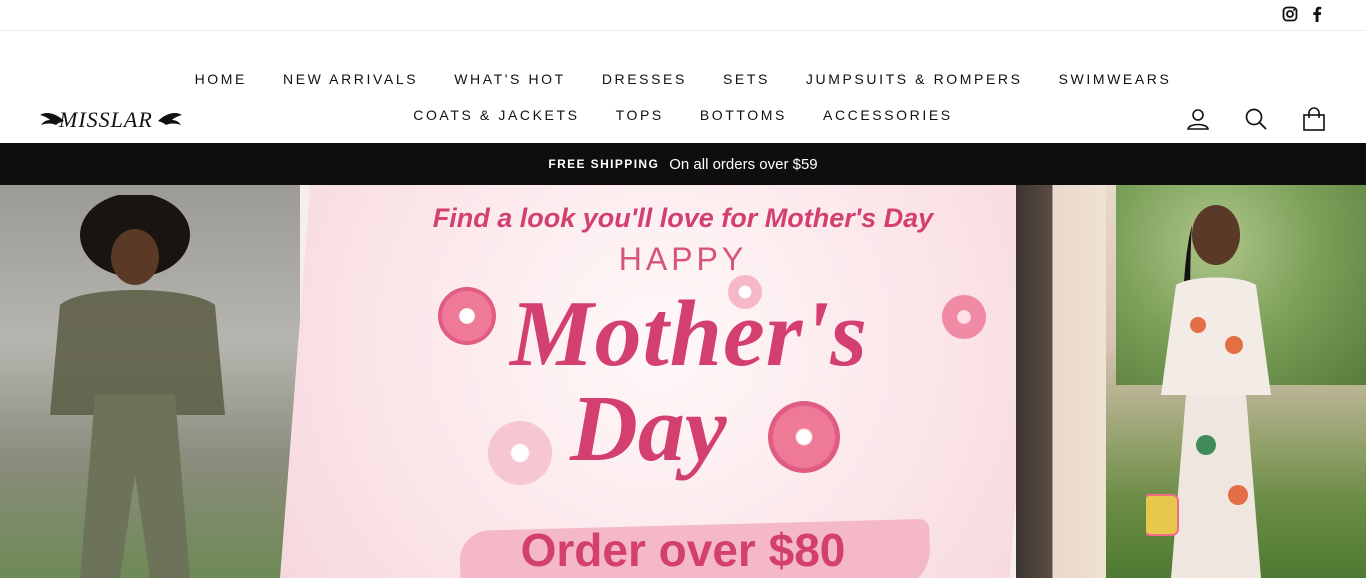 This screenshot has height=578, width=1366. What do you see at coordinates (683, 550) in the screenshot?
I see `hero-offer: Order over $80` at bounding box center [683, 550].